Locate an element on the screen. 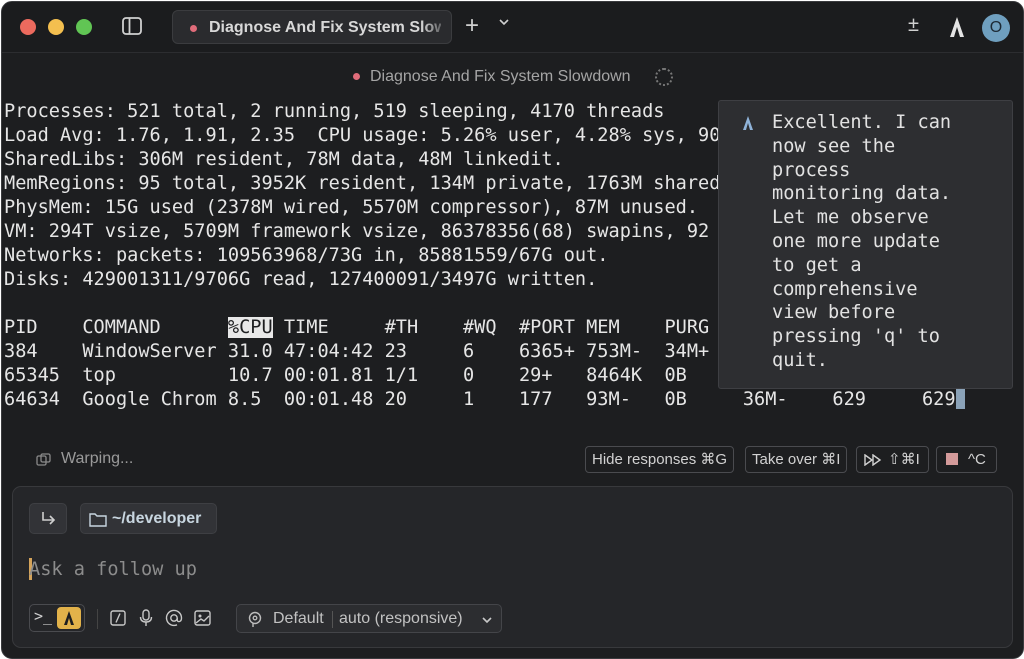  take-over-button: Take over ⌘I is located at coordinates (796, 459).